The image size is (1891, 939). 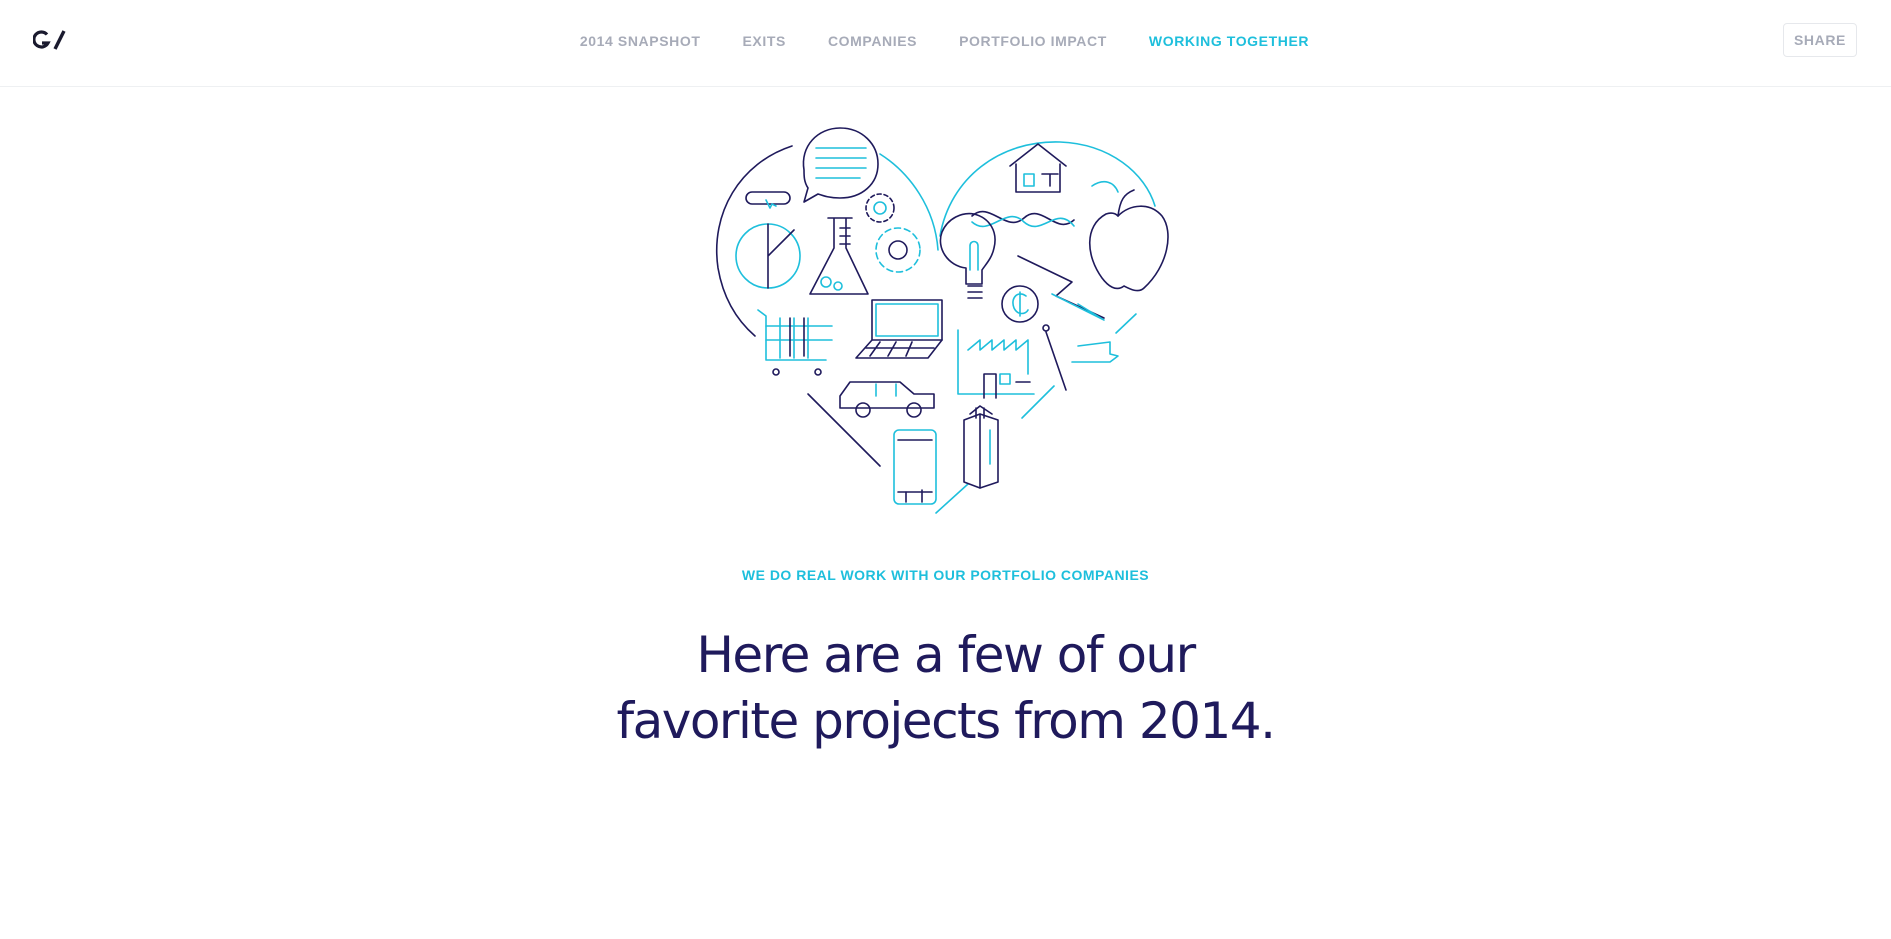 What do you see at coordinates (1128, 236) in the screenshot?
I see `apple-icon` at bounding box center [1128, 236].